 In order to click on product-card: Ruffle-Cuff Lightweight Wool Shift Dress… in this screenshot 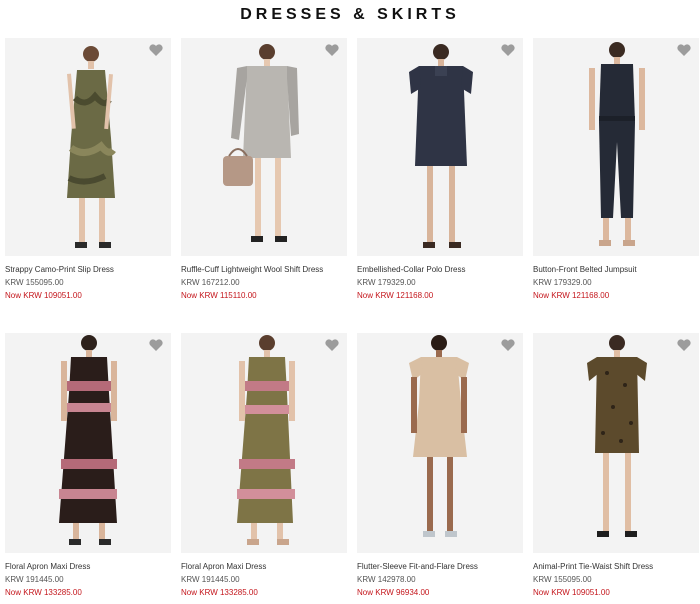, I will do `click(264, 170)`.